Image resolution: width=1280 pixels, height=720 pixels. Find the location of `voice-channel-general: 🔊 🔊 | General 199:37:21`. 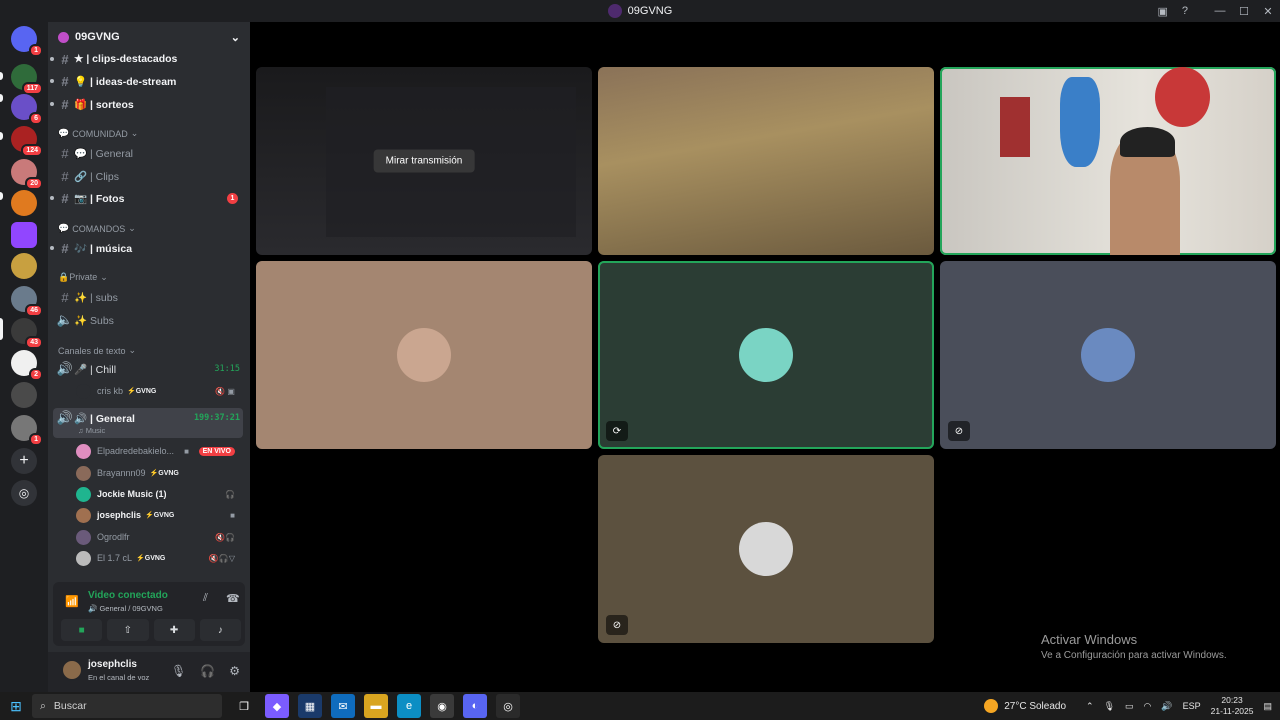

voice-channel-general: 🔊 🔊 | General 199:37:21 is located at coordinates (151, 418).